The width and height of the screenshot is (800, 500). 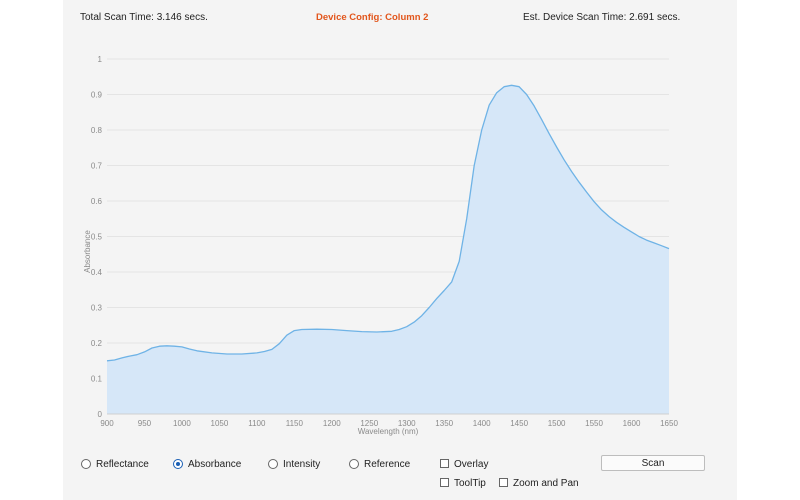 I want to click on checkbox-zoom-and-pan-label: Zoom and Pan, so click(x=546, y=483).